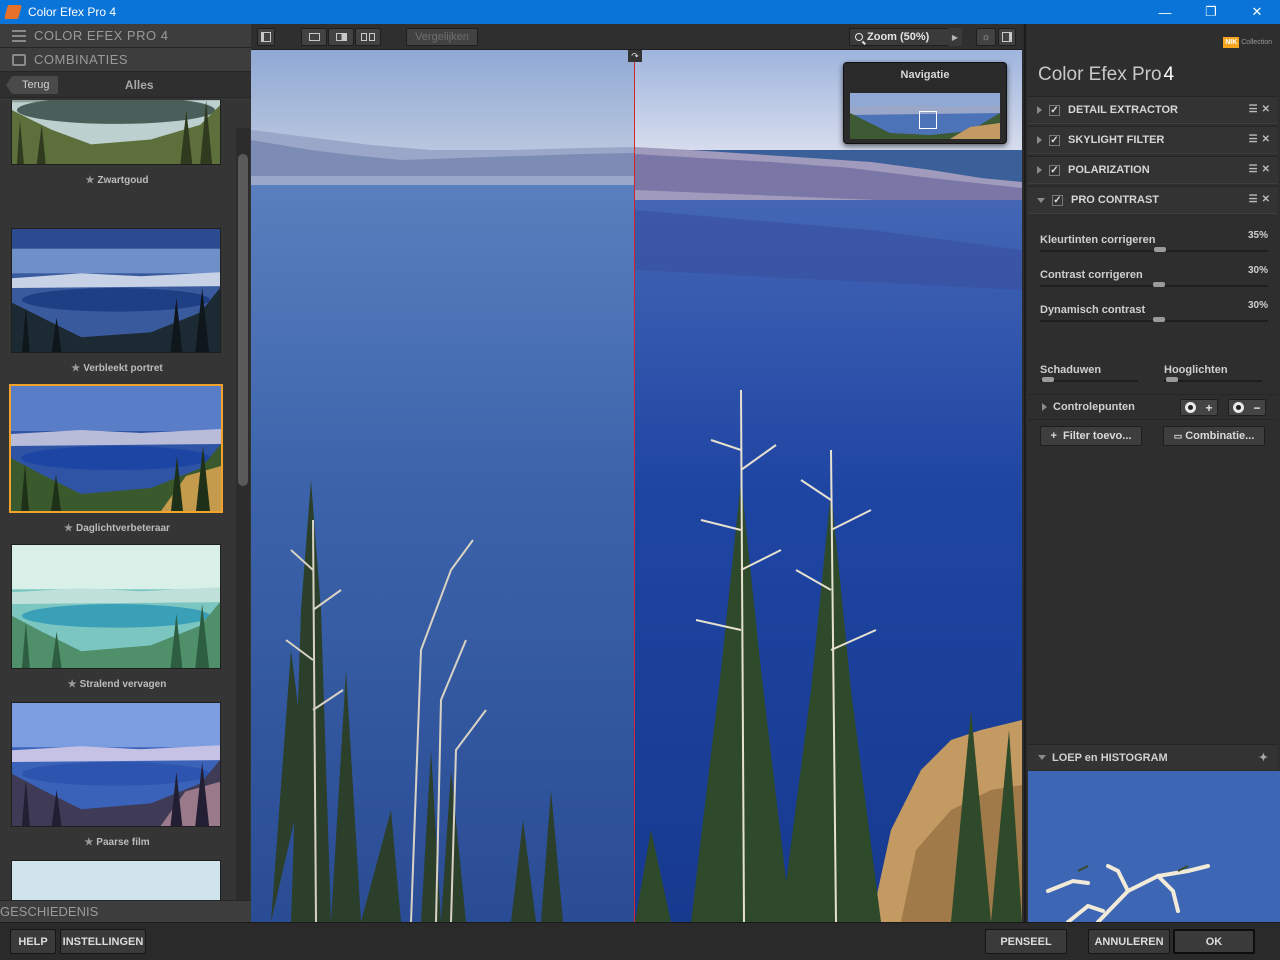  Describe the element at coordinates (1026, 941) in the screenshot. I see `brush-button: PENSEEL` at that location.